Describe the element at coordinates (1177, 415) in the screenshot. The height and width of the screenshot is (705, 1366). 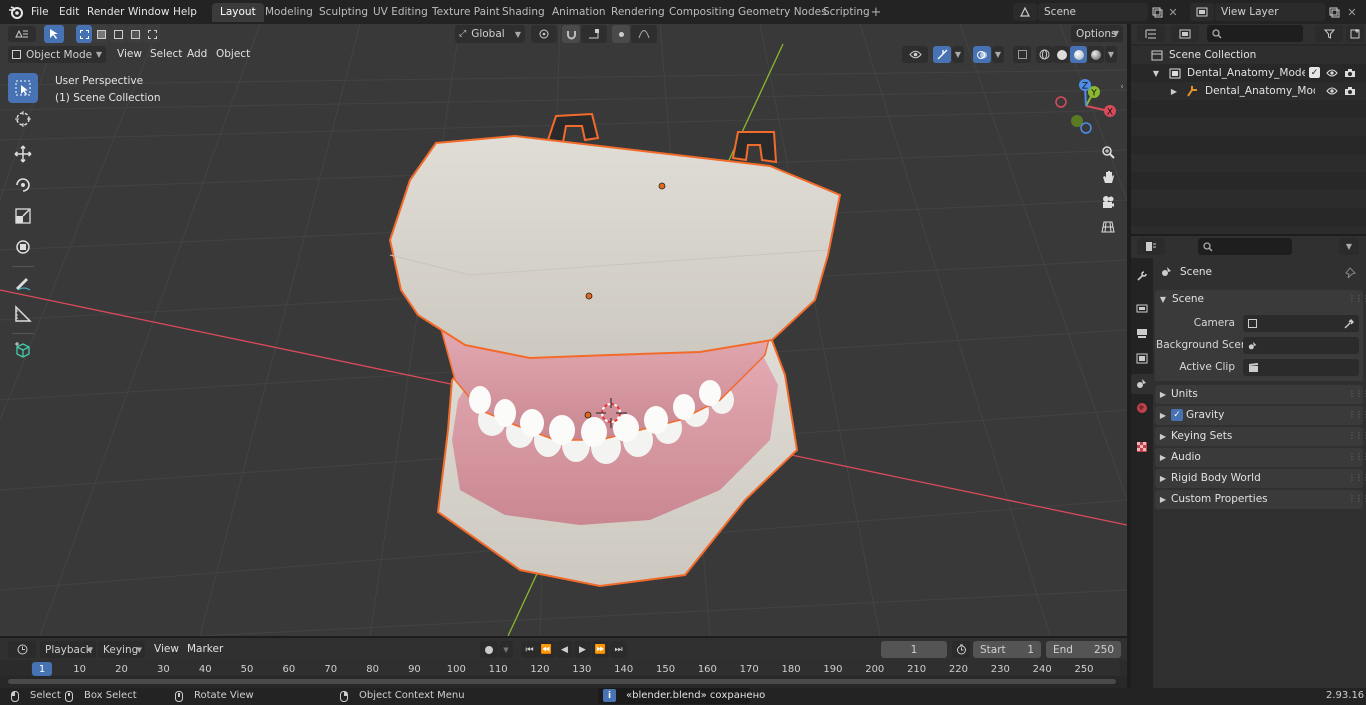
I see `gravity-checkbox: ✓` at that location.